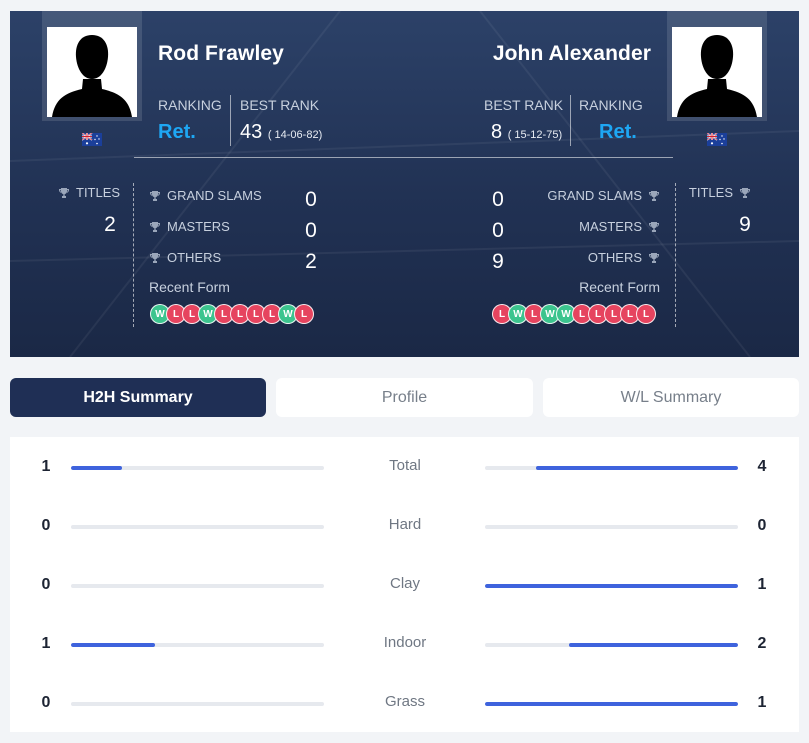 The image size is (809, 743). Describe the element at coordinates (133, 255) in the screenshot. I see `player1-dashed-divider` at that location.